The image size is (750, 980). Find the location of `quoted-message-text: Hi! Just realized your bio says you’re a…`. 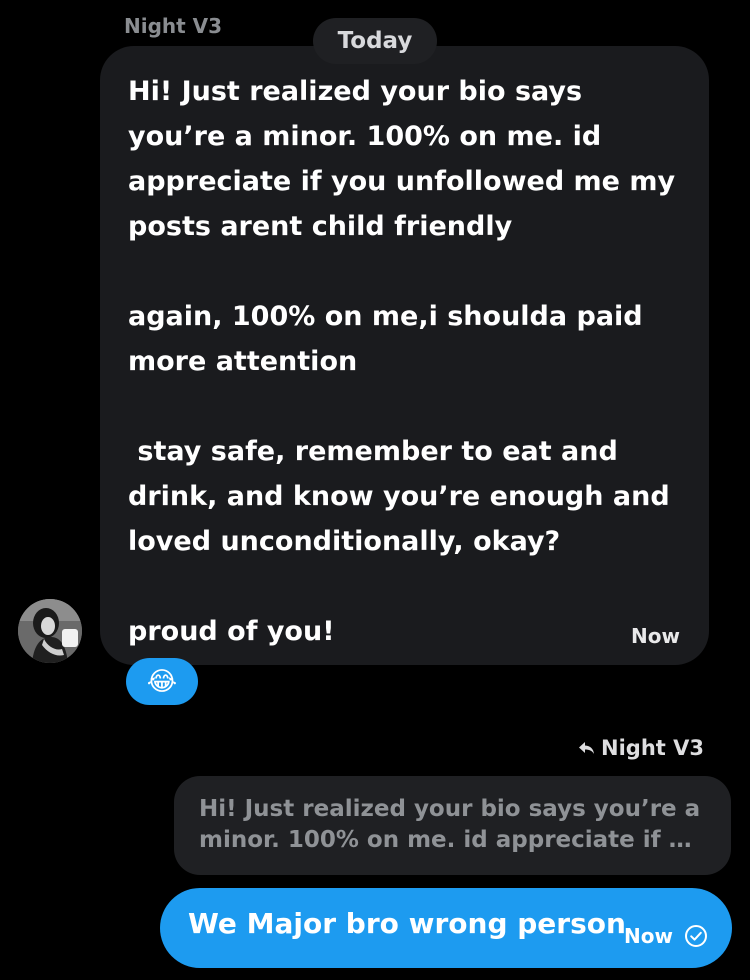

quoted-message-text: Hi! Just realized your bio says you’re a… is located at coordinates (452, 825).